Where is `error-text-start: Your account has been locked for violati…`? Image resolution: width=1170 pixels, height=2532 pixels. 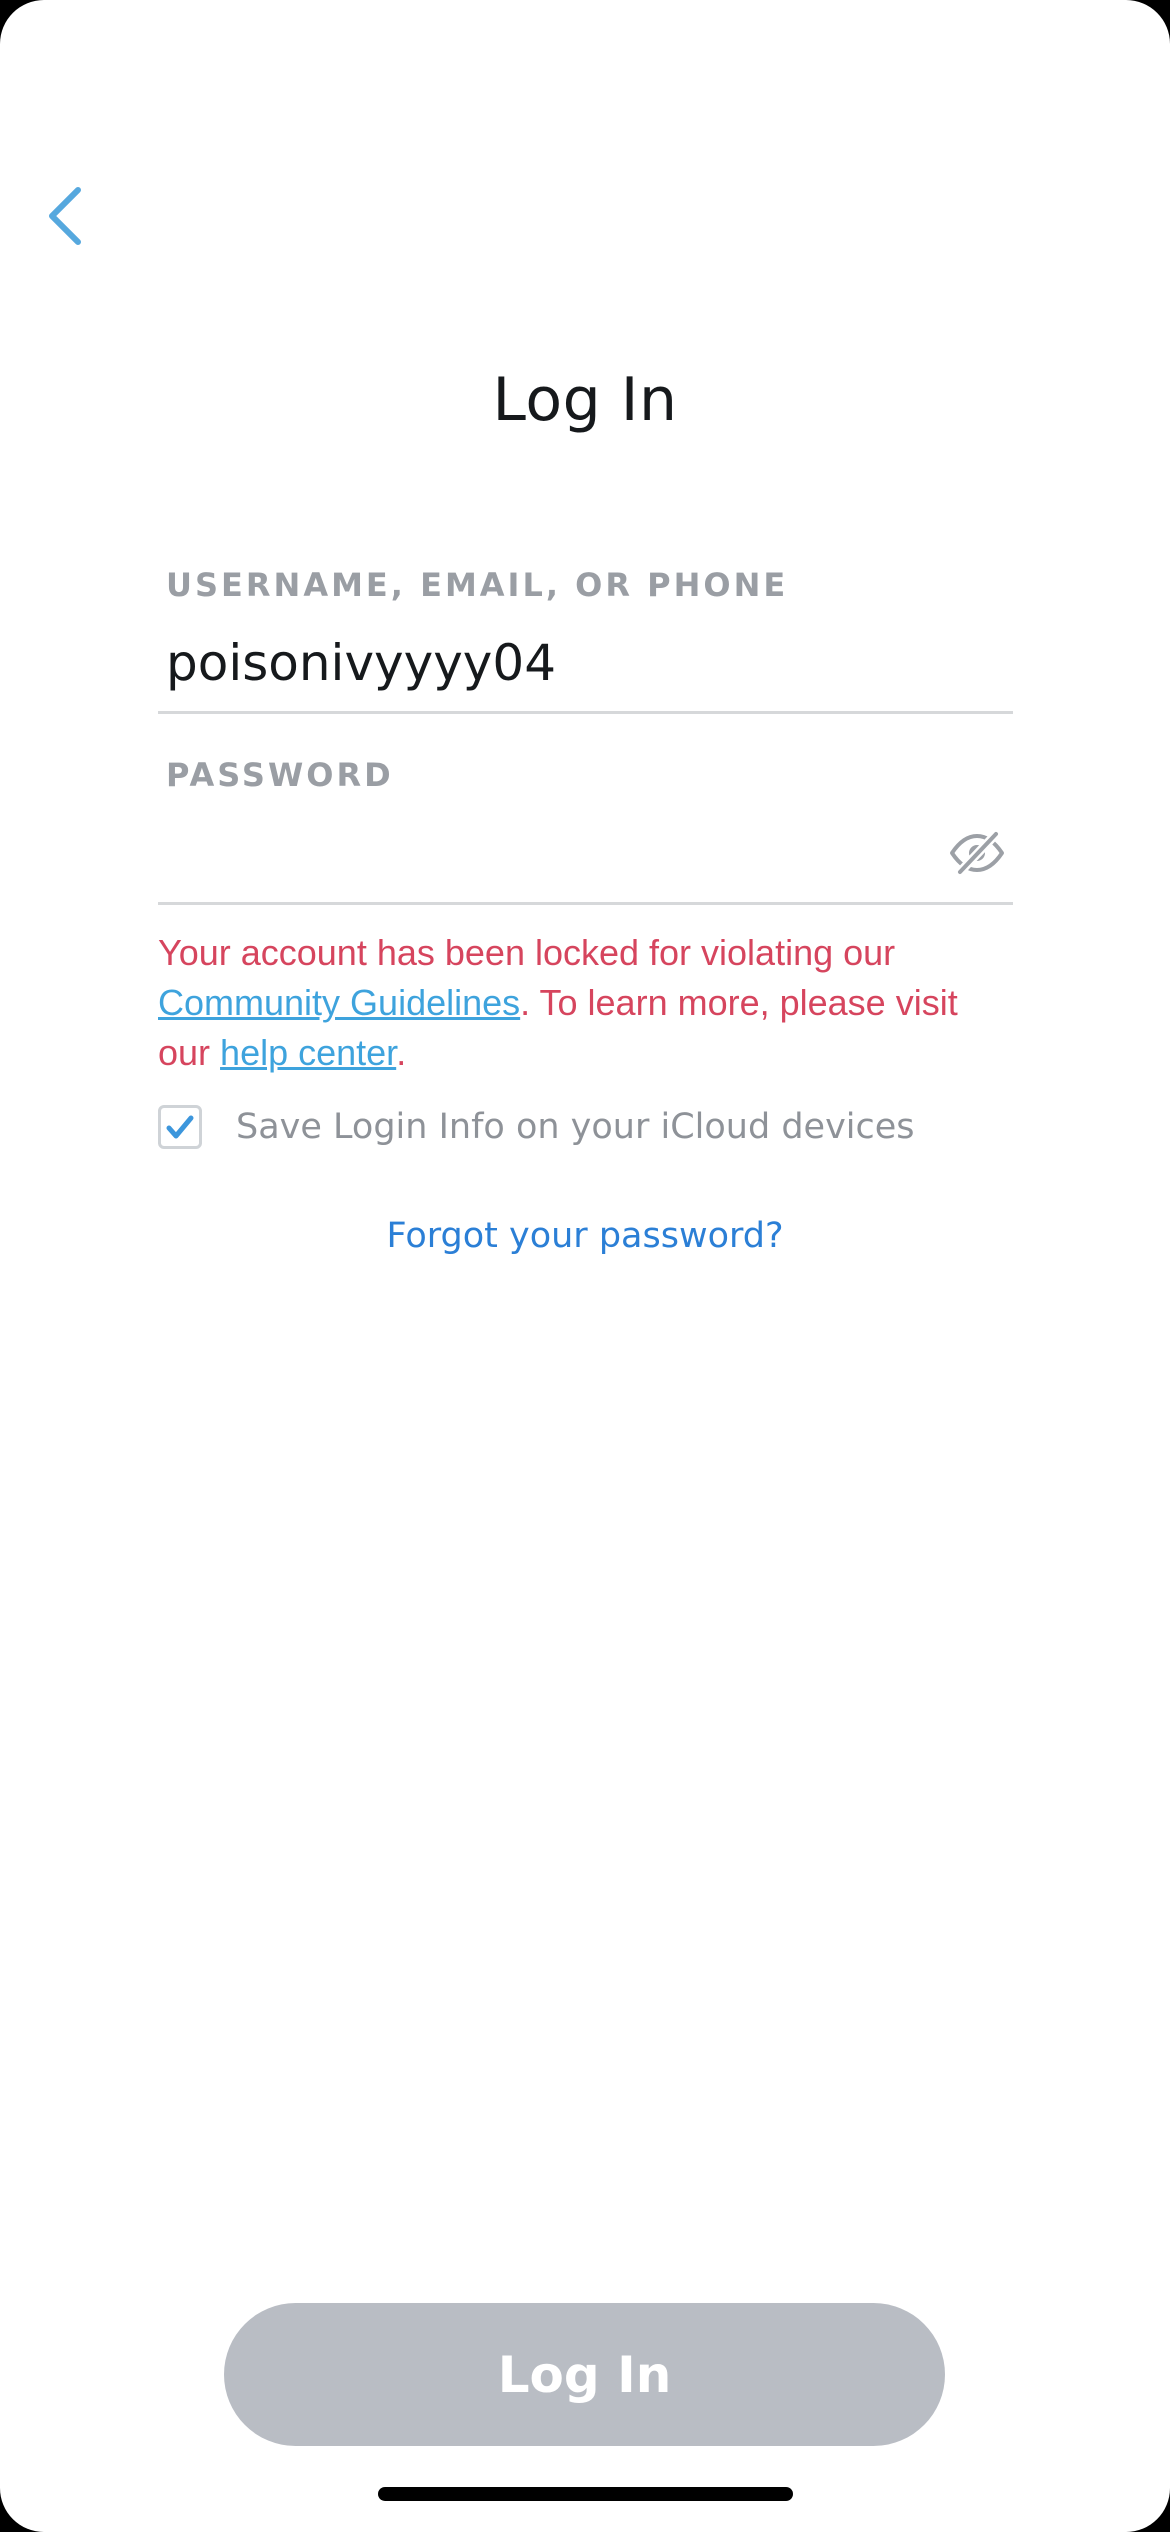
error-text-start: Your account has been locked for violati… is located at coordinates (527, 952).